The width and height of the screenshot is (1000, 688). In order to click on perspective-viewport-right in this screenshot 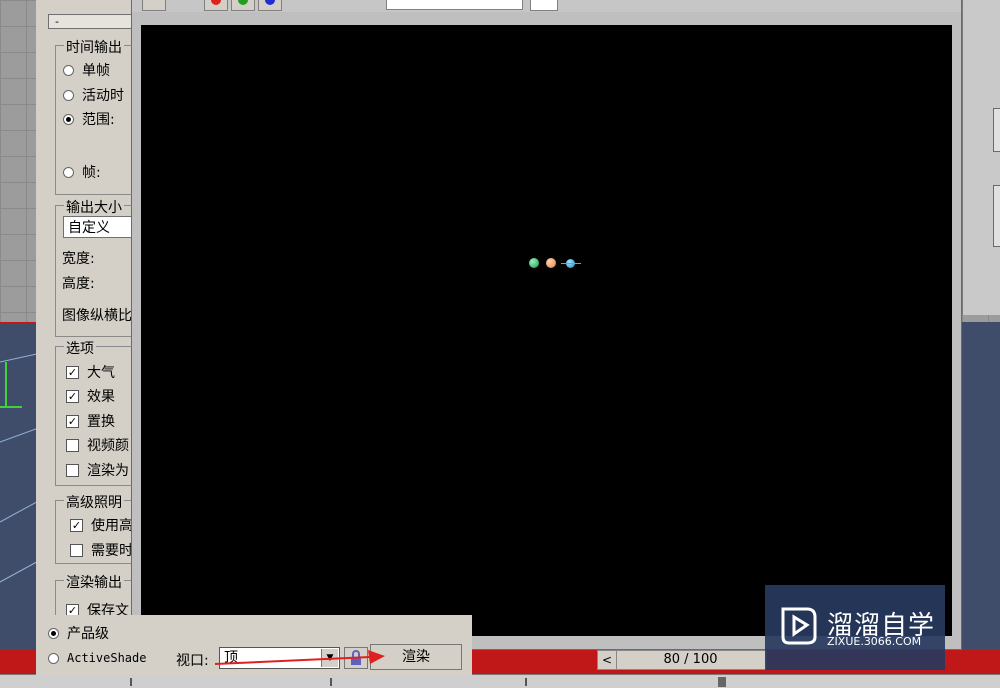, I will do `click(981, 487)`.